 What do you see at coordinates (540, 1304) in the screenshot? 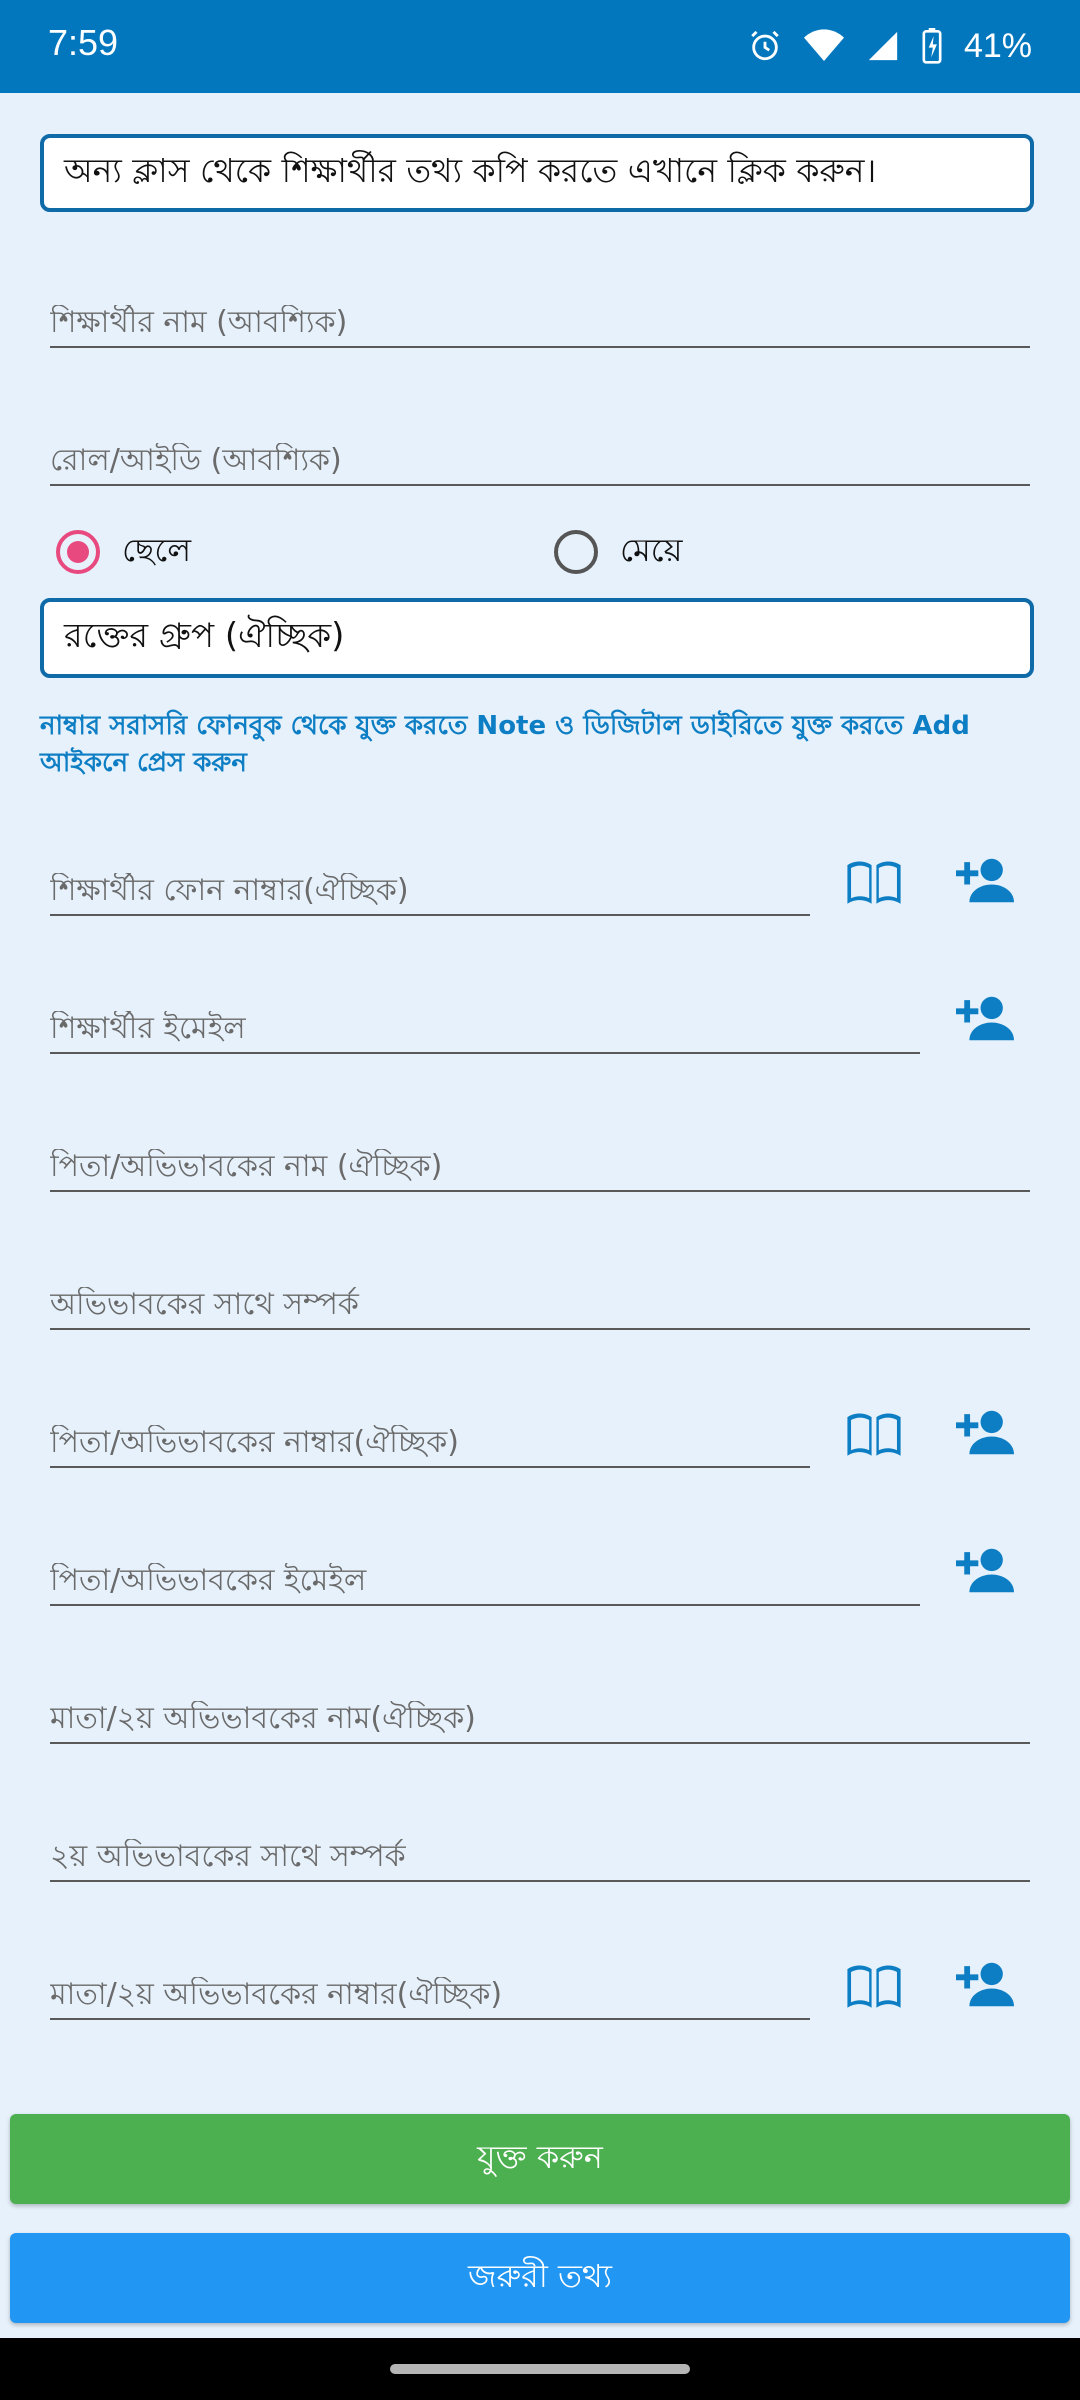
I see `guardian-relation-input` at bounding box center [540, 1304].